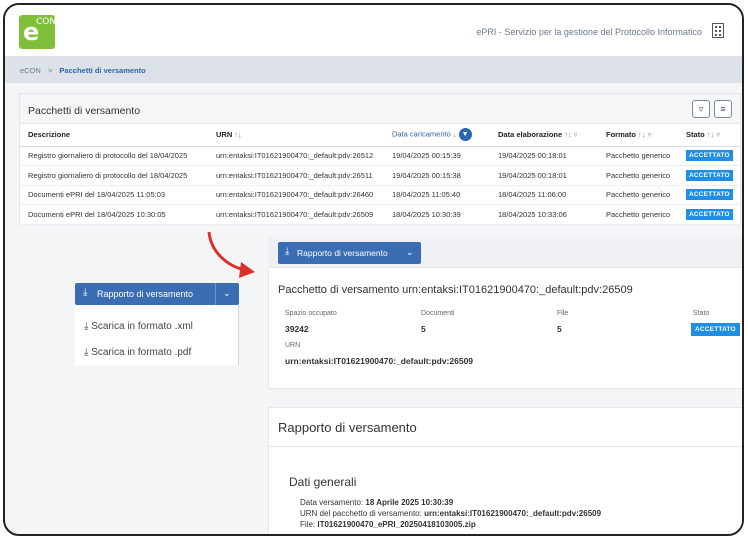 The width and height of the screenshot is (748, 540). I want to click on sort-icon: ↑↓, so click(238, 134).